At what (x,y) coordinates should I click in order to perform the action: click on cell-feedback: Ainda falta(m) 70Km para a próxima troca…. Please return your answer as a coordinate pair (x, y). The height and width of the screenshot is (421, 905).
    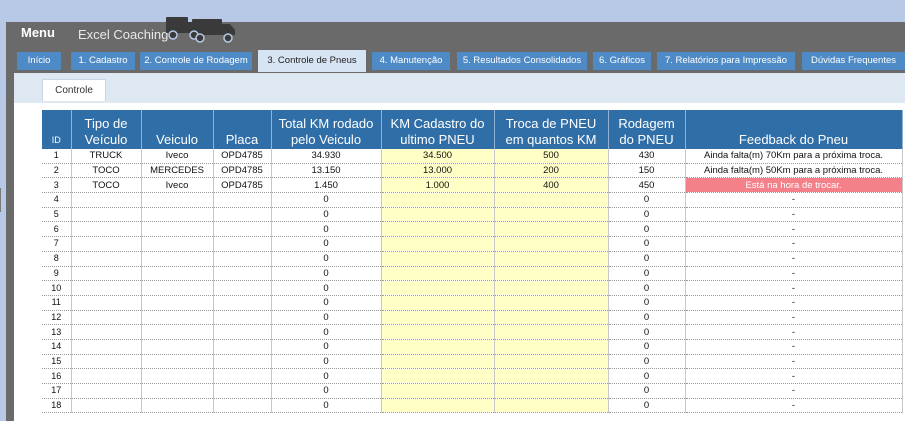
    Looking at the image, I should click on (794, 156).